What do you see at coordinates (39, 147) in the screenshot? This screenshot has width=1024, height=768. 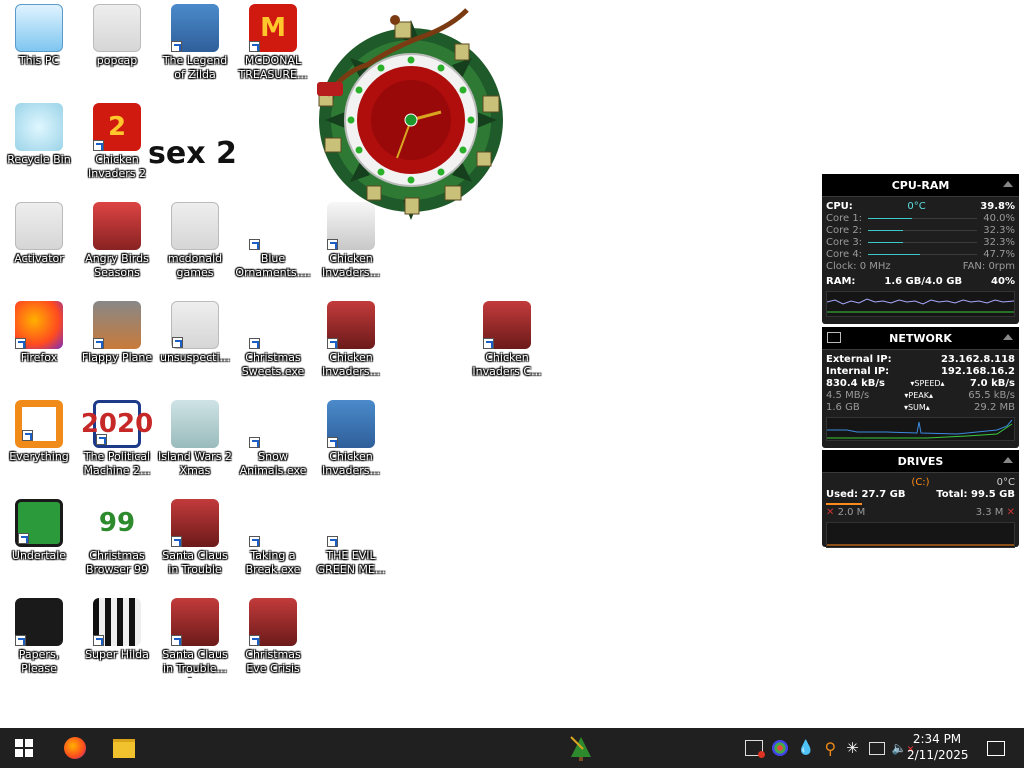 I see `desktop-icon: Recycle Bin` at bounding box center [39, 147].